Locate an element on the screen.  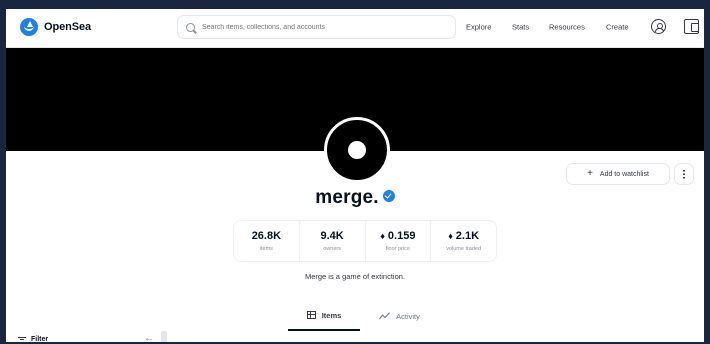
collapse-arrow-icon: ← is located at coordinates (149, 337).